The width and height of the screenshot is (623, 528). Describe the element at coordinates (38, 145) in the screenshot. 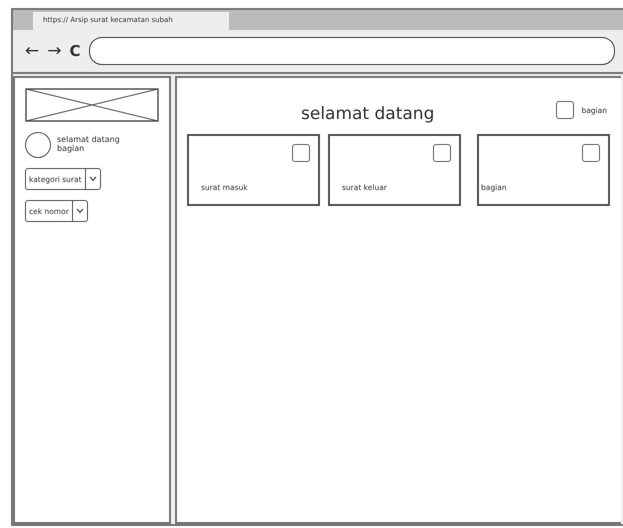

I see `avatar-circle` at that location.